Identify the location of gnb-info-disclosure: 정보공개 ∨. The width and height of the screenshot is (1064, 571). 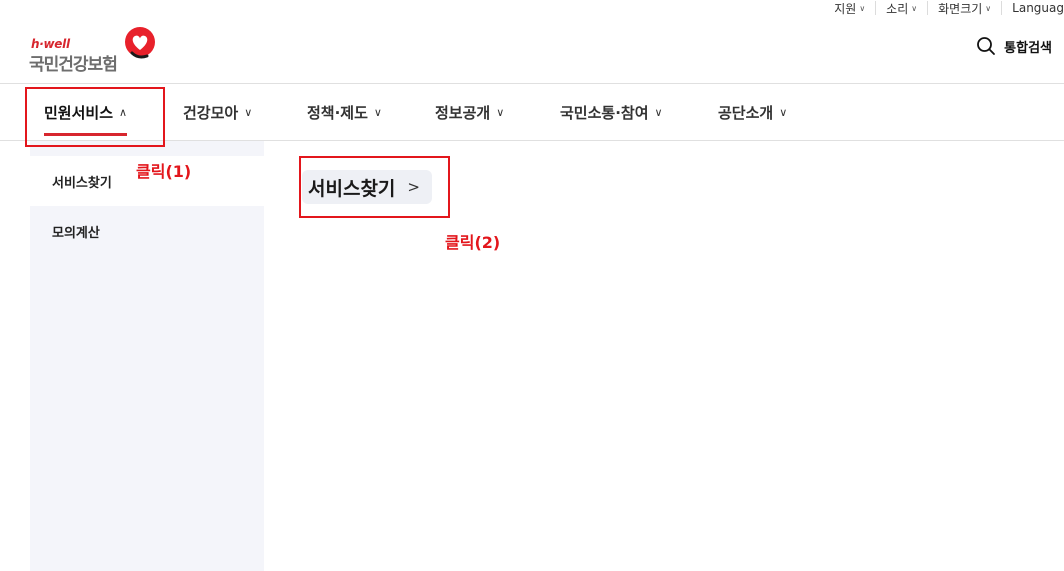
(469, 112).